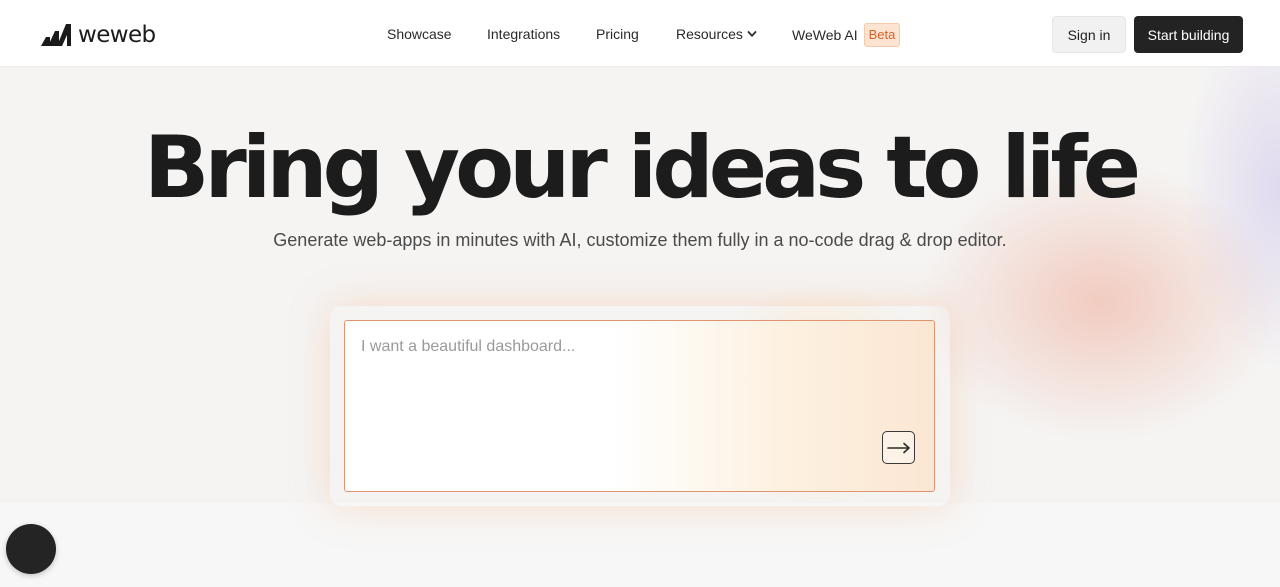 This screenshot has width=1280, height=587. What do you see at coordinates (117, 35) in the screenshot?
I see `brand-name: weweb` at bounding box center [117, 35].